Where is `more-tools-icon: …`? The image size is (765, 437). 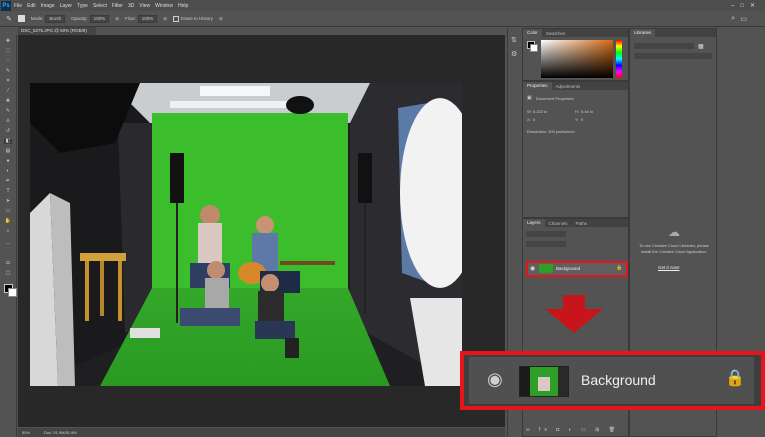
more-tools-icon: … is located at coordinates (8, 243).